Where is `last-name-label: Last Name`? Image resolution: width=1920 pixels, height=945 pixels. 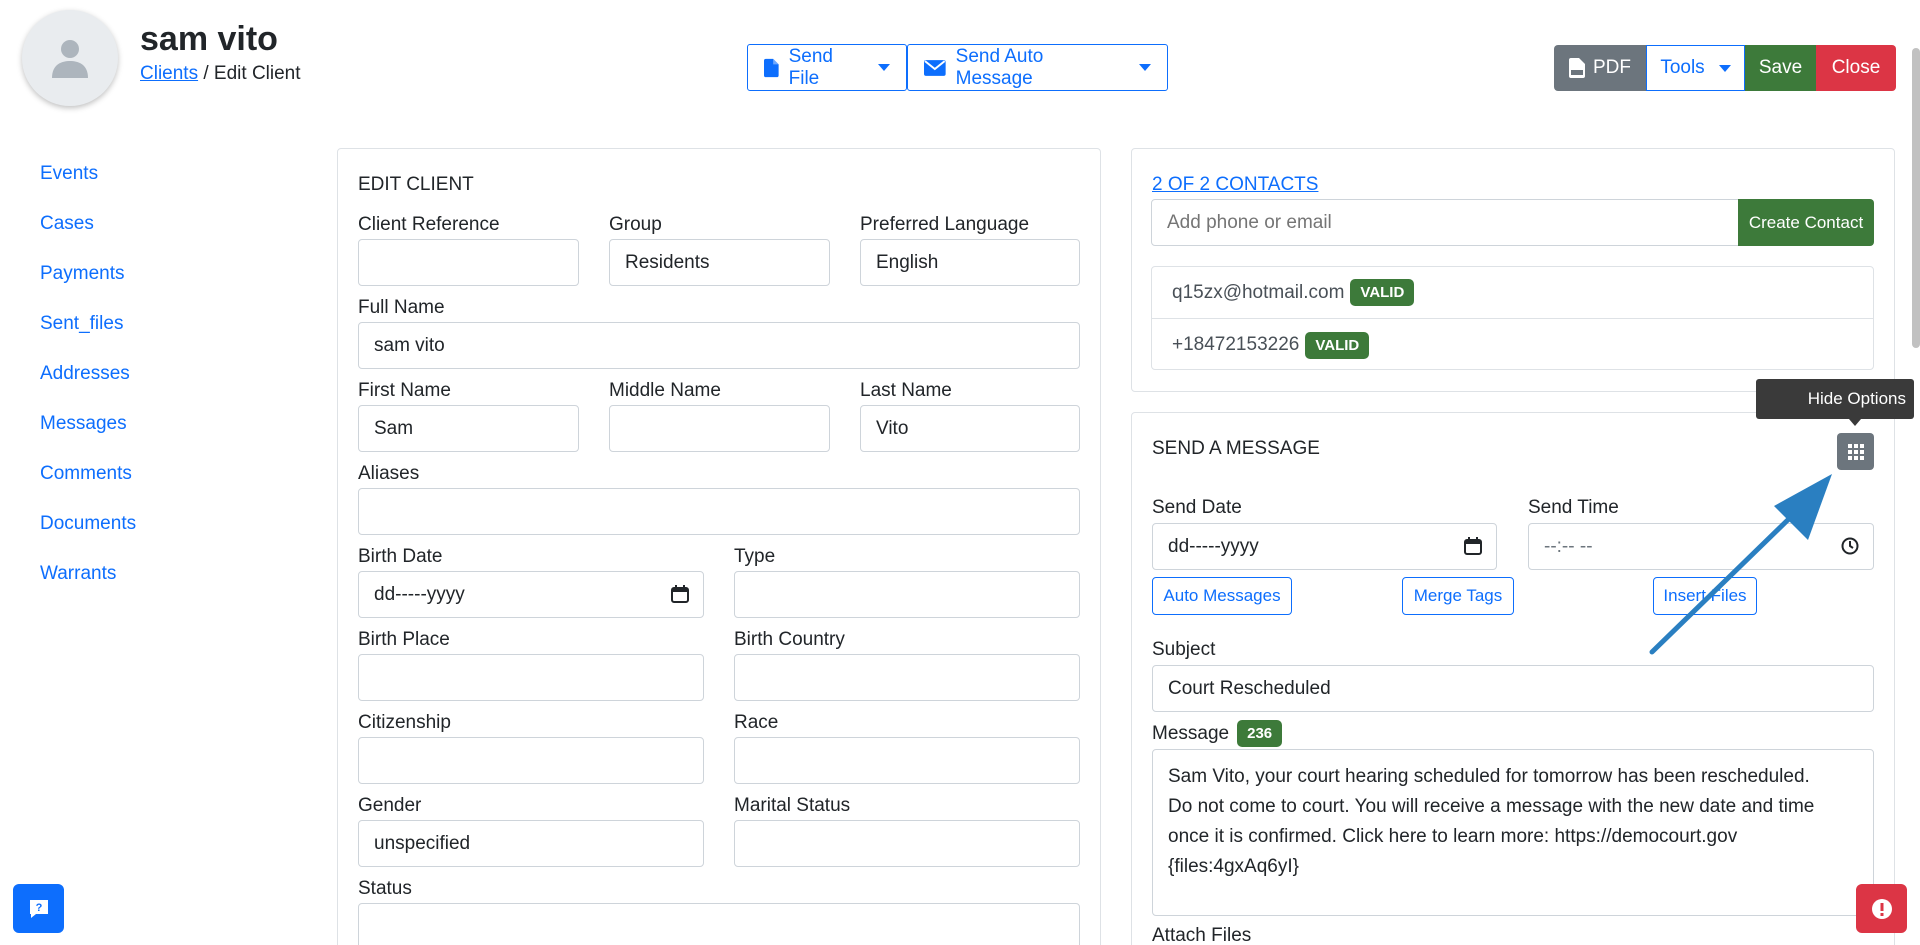
last-name-label: Last Name is located at coordinates (906, 390).